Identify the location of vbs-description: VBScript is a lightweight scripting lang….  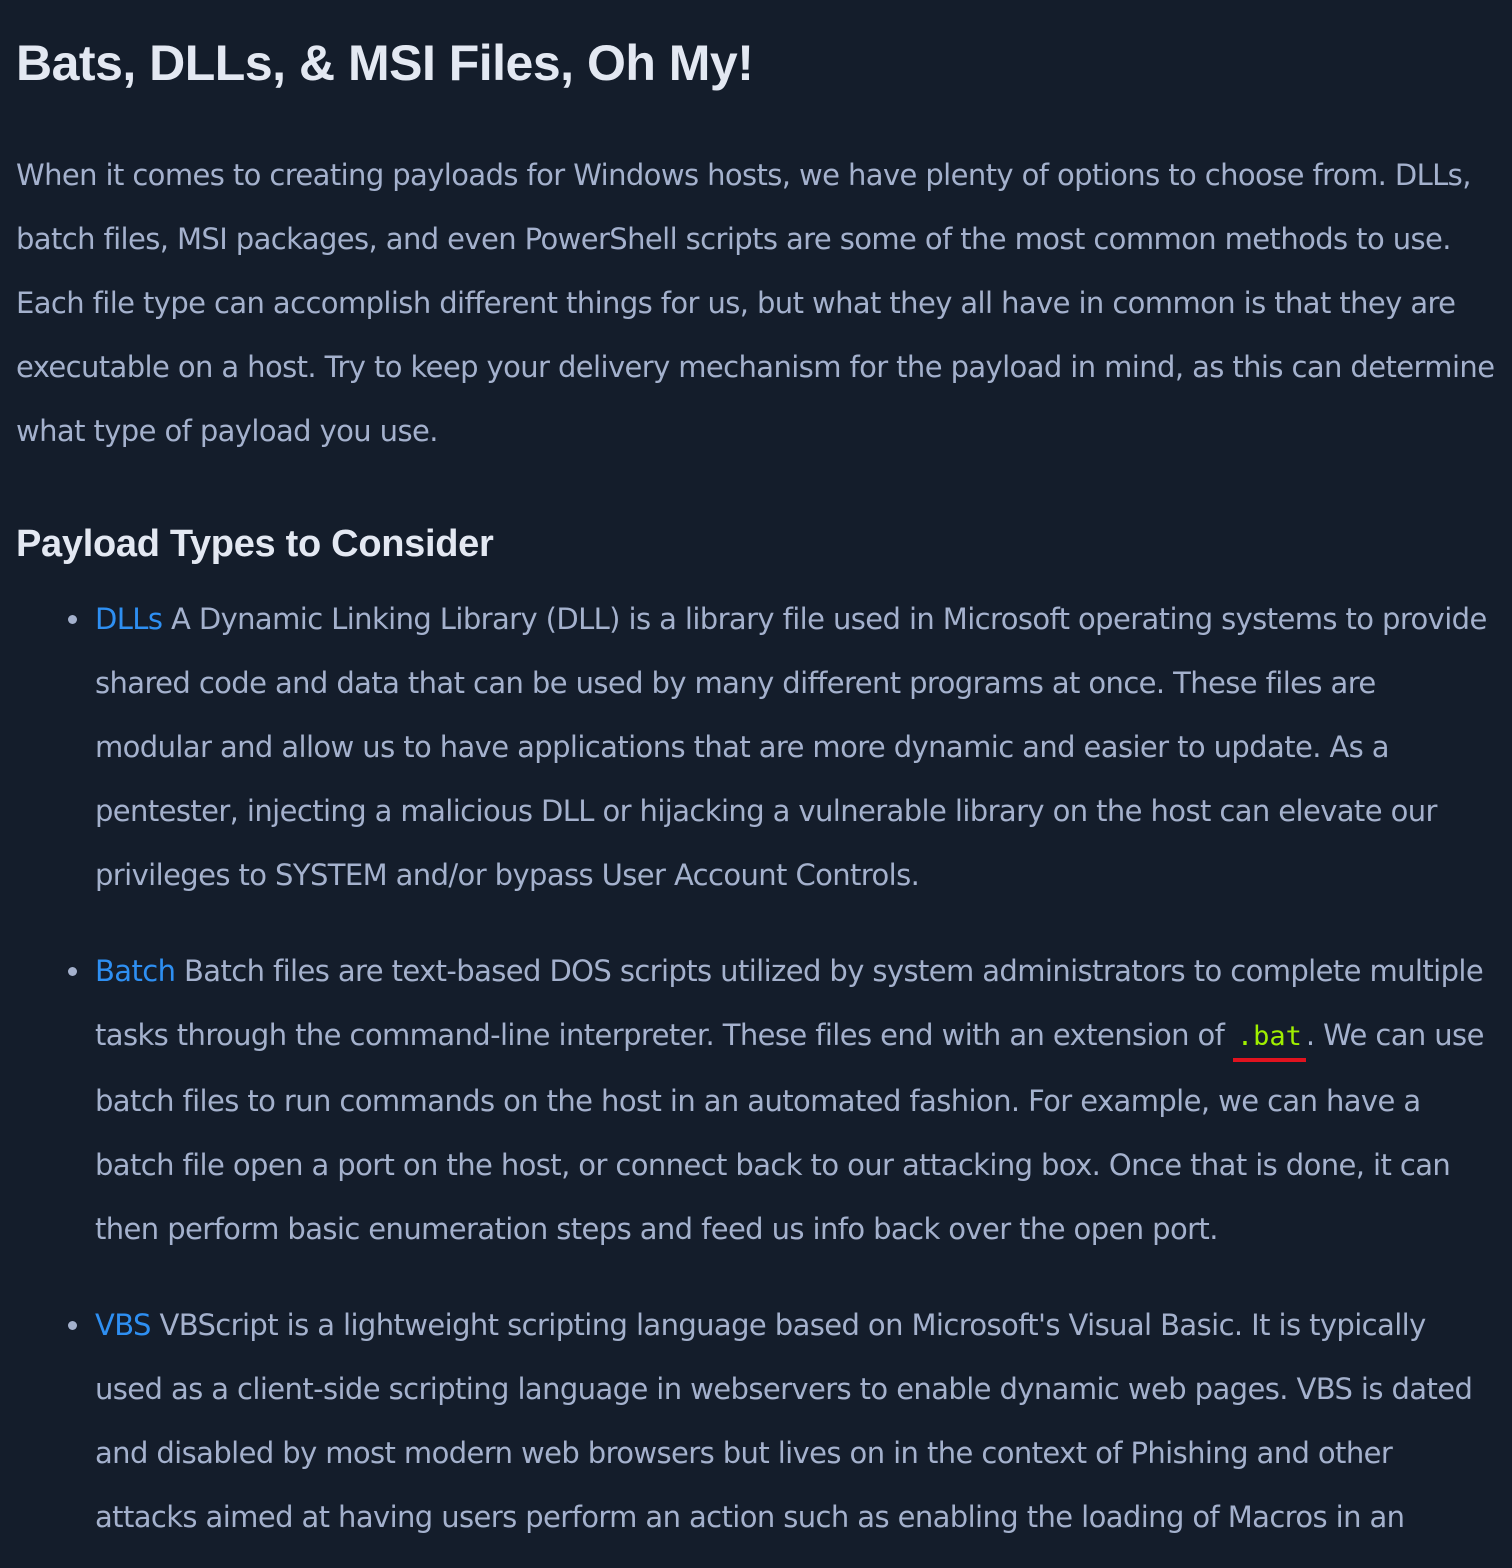
(784, 1421).